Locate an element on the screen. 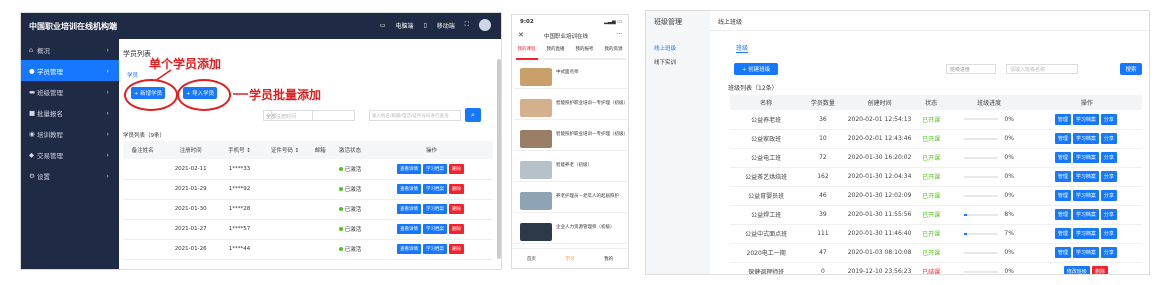 This screenshot has height=285, width=1163. column-header: 备注姓名 is located at coordinates (143, 150).